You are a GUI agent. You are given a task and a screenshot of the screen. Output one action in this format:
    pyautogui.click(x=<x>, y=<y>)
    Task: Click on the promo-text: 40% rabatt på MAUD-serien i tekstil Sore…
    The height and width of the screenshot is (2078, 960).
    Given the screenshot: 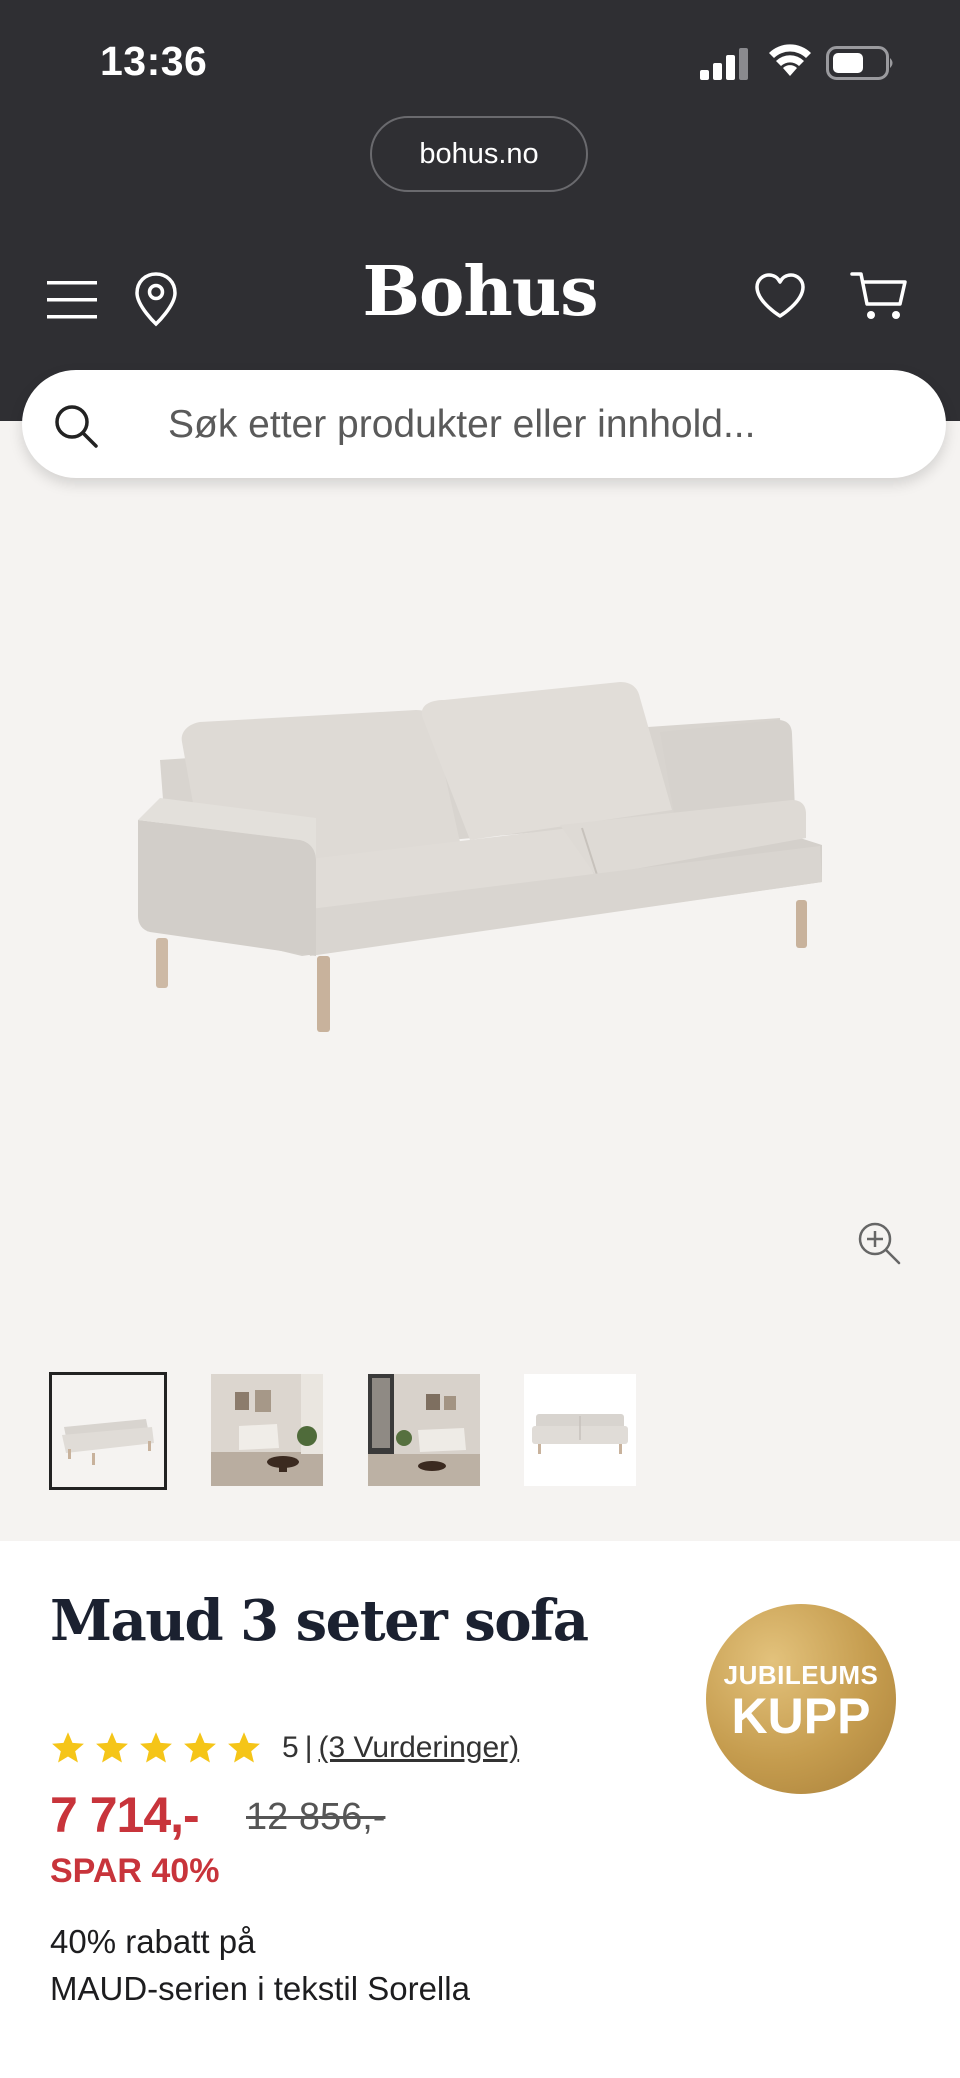 What is the action you would take?
    pyautogui.click(x=260, y=1965)
    